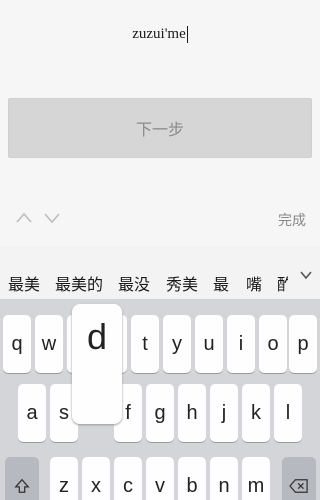 Image resolution: width=320 pixels, height=500 pixels. What do you see at coordinates (22, 485) in the screenshot?
I see `shift-icon` at bounding box center [22, 485].